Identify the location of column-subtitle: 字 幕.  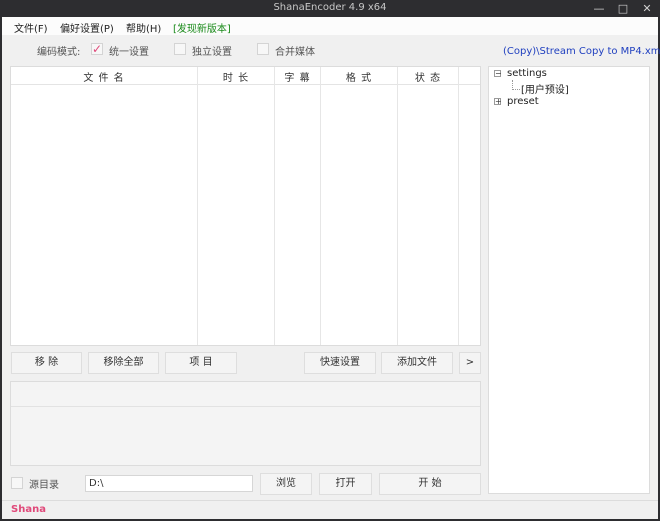
(297, 76).